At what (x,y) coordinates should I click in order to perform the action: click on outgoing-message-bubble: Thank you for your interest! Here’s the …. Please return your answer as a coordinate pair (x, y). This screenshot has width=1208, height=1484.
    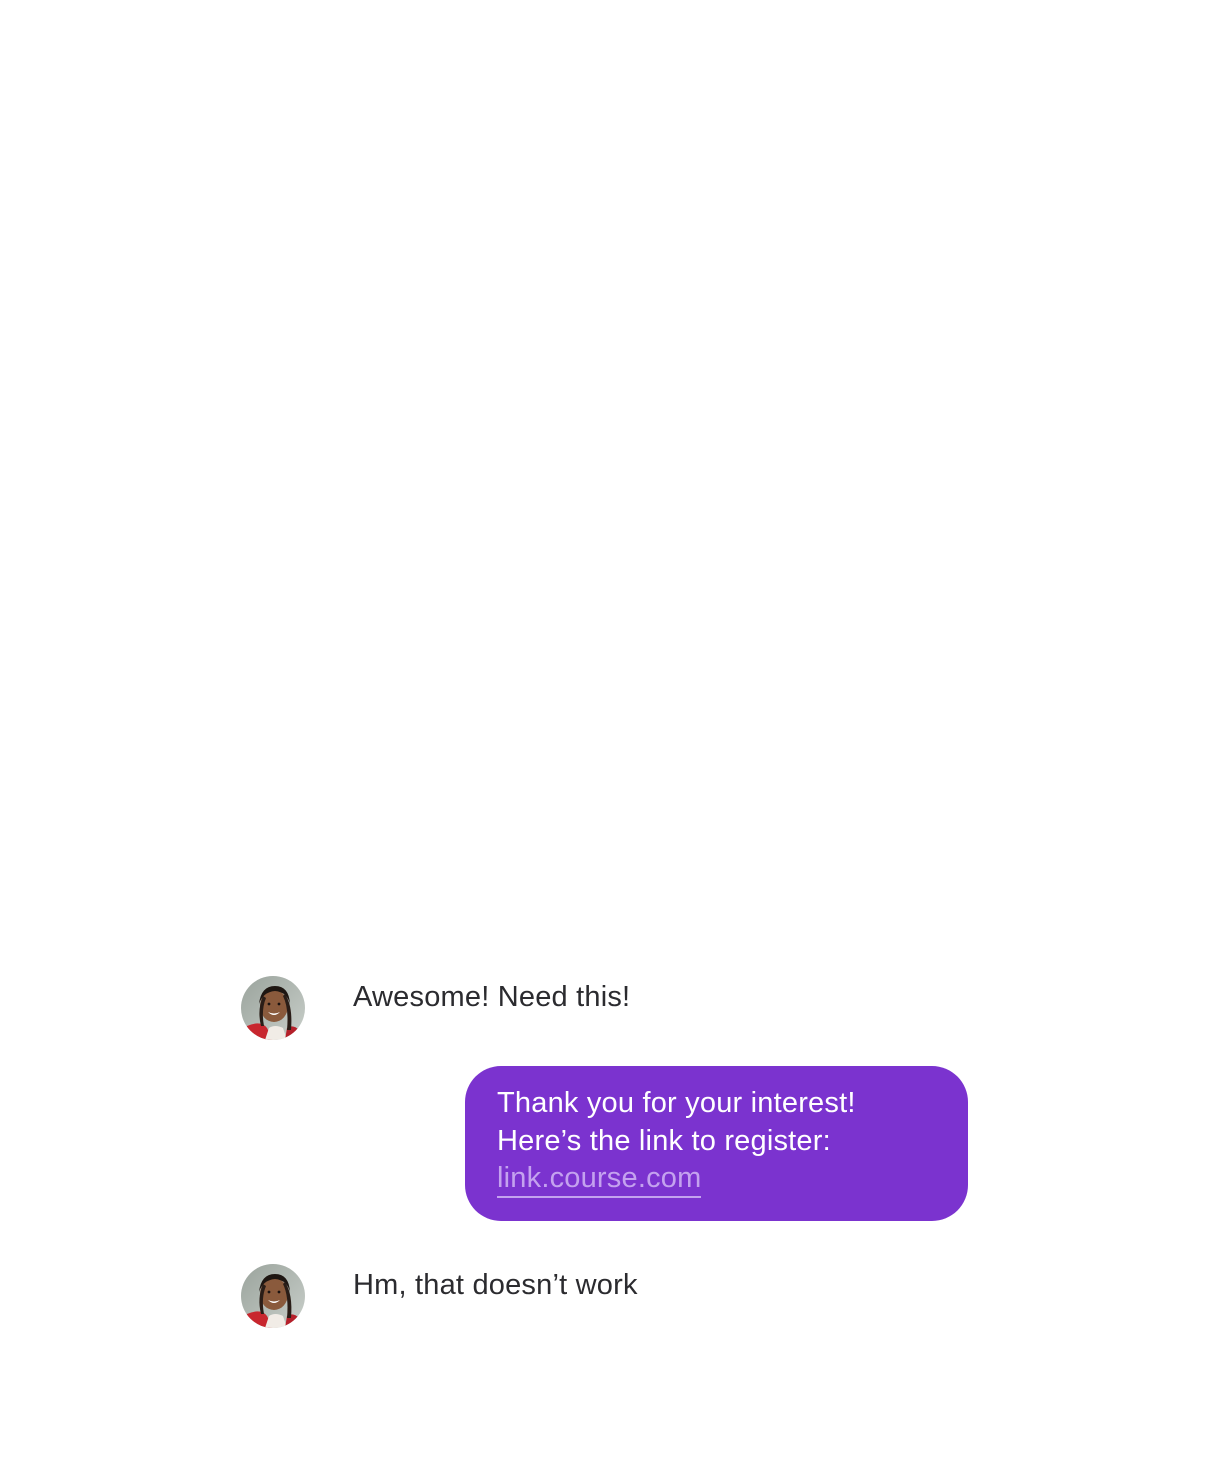
    Looking at the image, I should click on (716, 1143).